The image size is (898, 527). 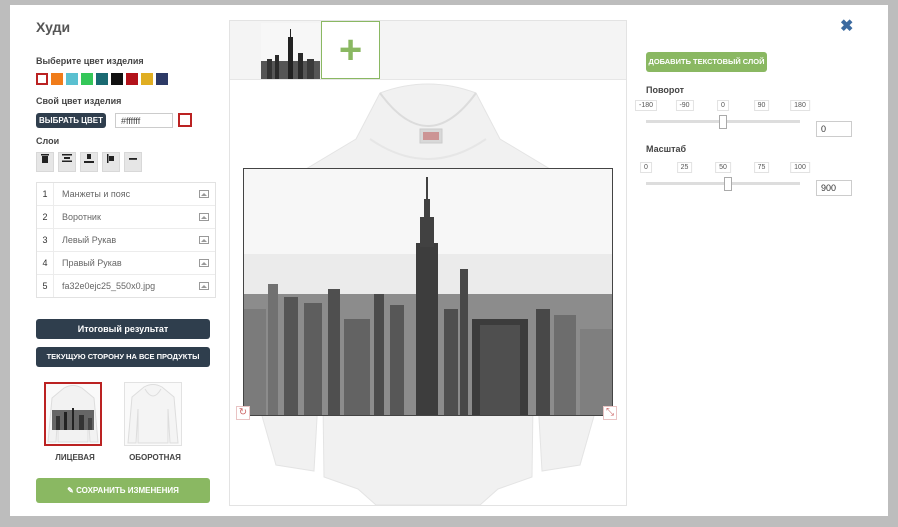 I want to click on layer-row: 1 Манжеты и пояс, so click(x=126, y=194).